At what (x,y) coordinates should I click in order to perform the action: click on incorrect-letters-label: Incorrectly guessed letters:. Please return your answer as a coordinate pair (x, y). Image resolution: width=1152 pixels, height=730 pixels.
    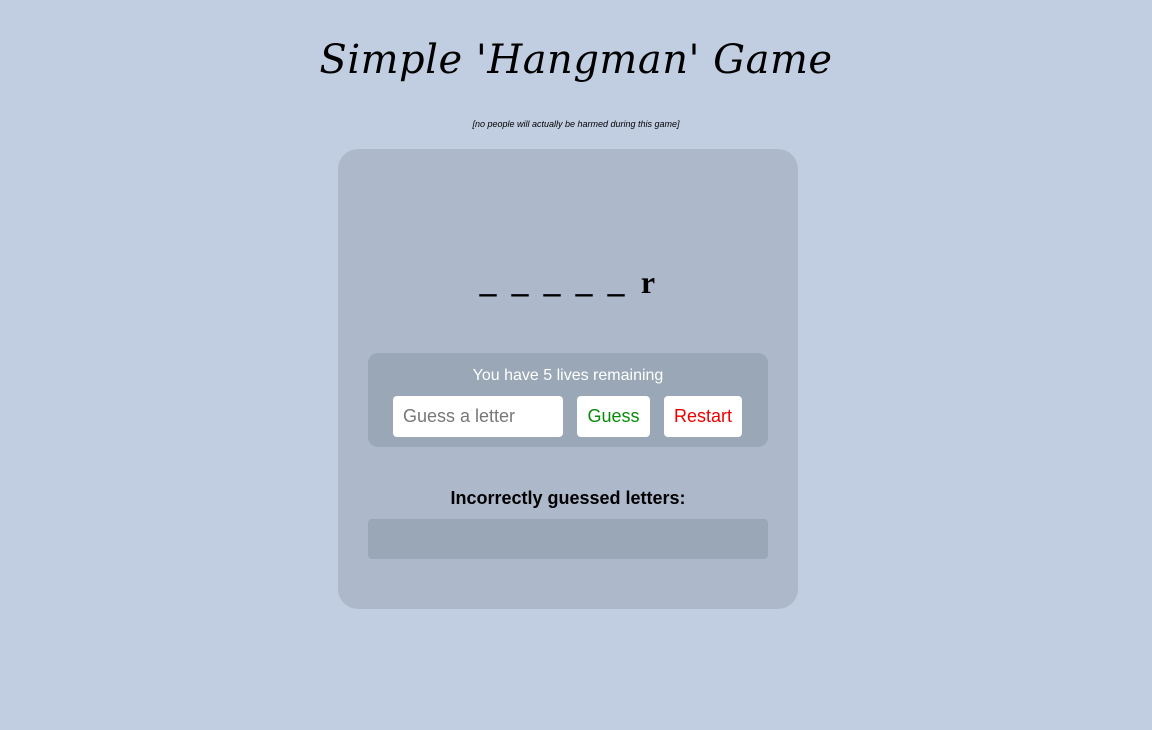
    Looking at the image, I should click on (568, 498).